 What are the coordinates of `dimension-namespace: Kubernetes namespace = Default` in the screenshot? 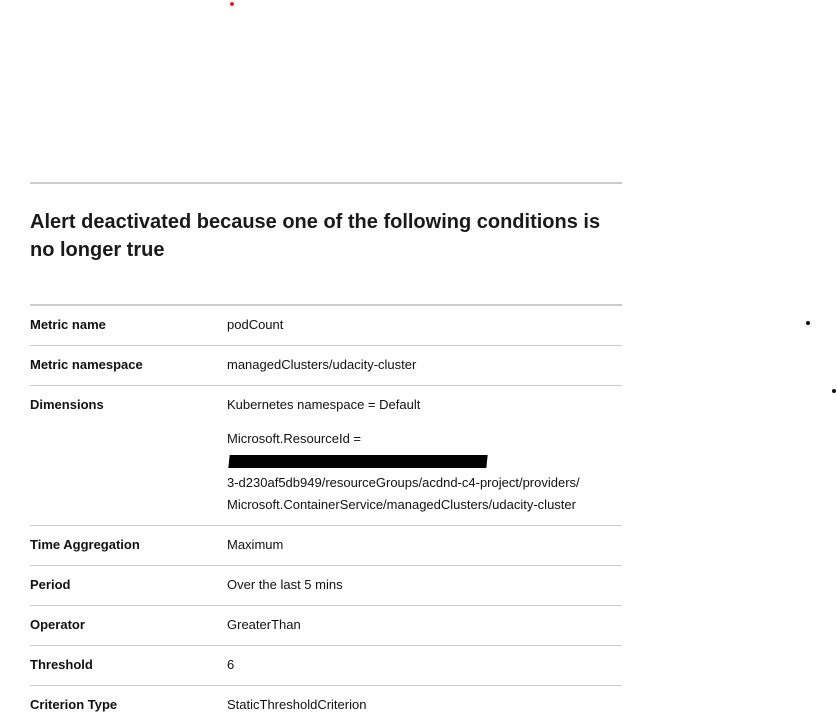 It's located at (324, 404).